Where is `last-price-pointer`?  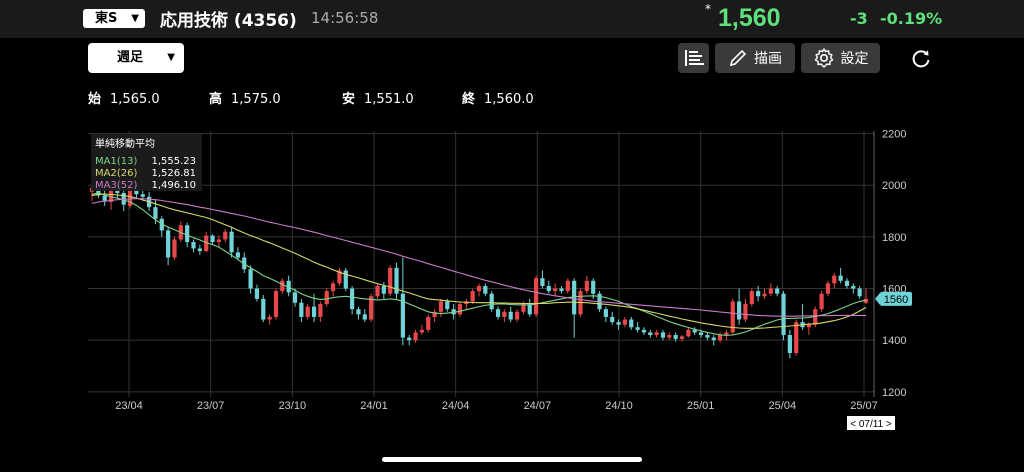
last-price-pointer is located at coordinates (877, 298).